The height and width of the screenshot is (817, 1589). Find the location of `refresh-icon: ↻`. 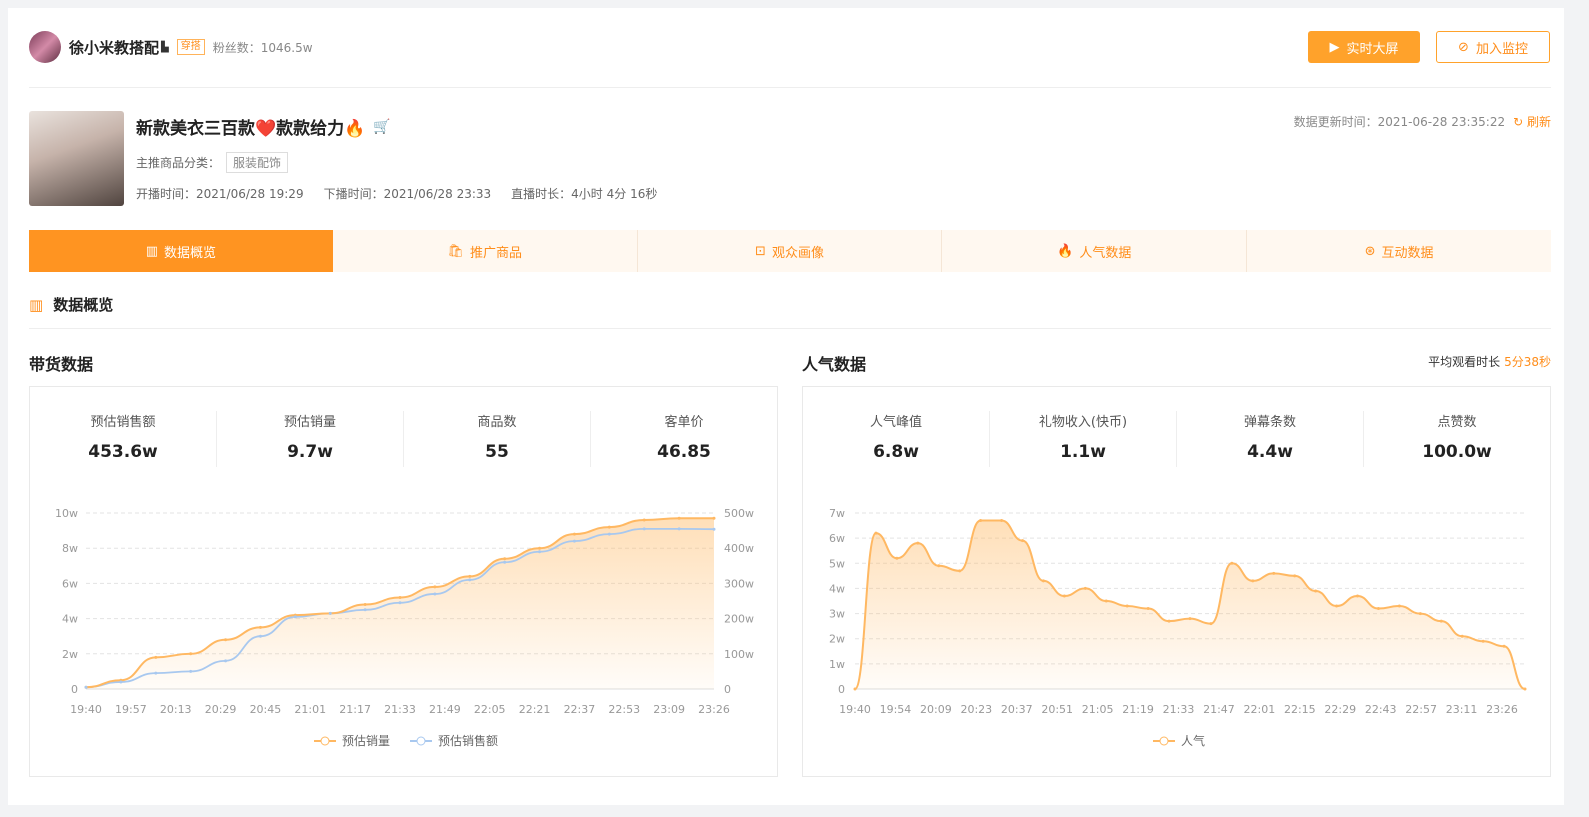

refresh-icon: ↻ is located at coordinates (1518, 122).